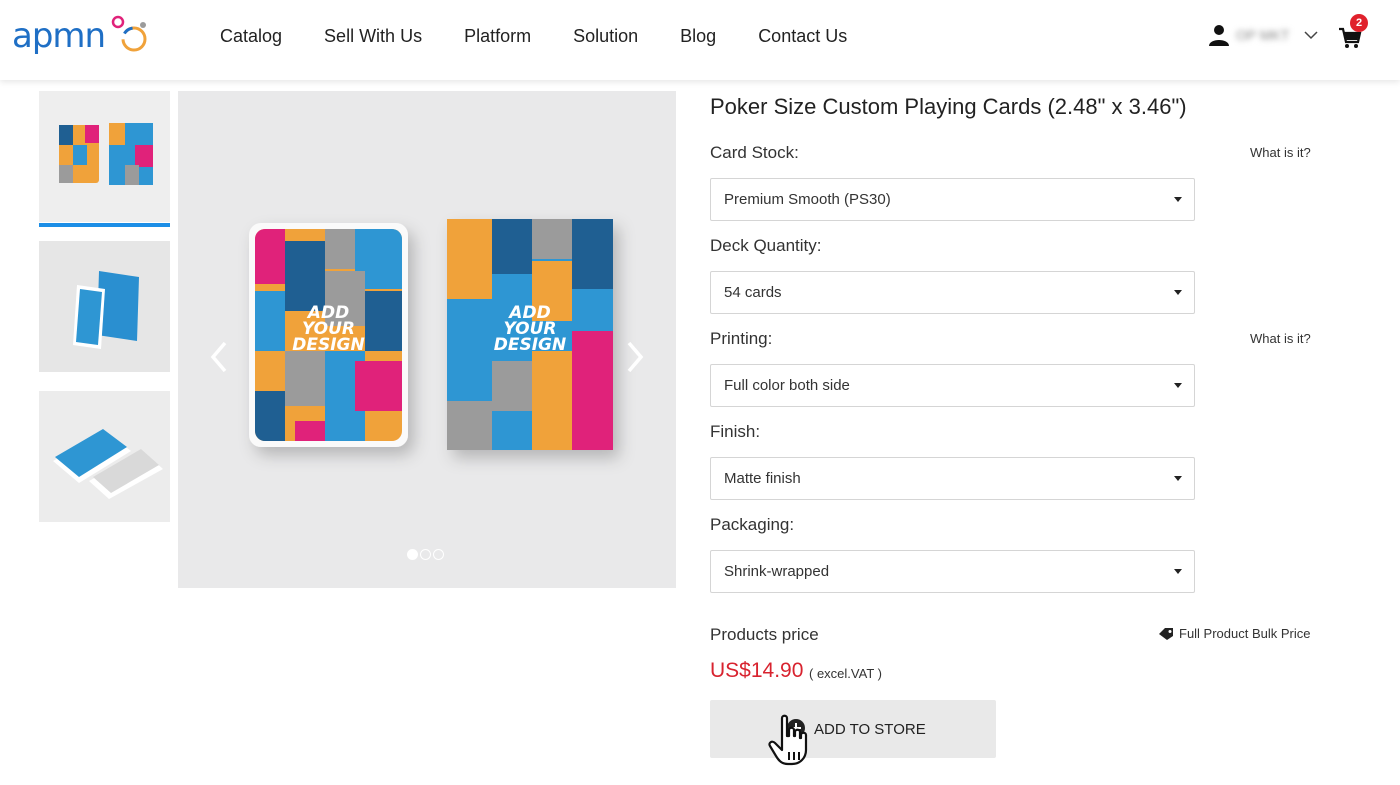  What do you see at coordinates (104, 225) in the screenshot?
I see `active-thumbnail-indicator` at bounding box center [104, 225].